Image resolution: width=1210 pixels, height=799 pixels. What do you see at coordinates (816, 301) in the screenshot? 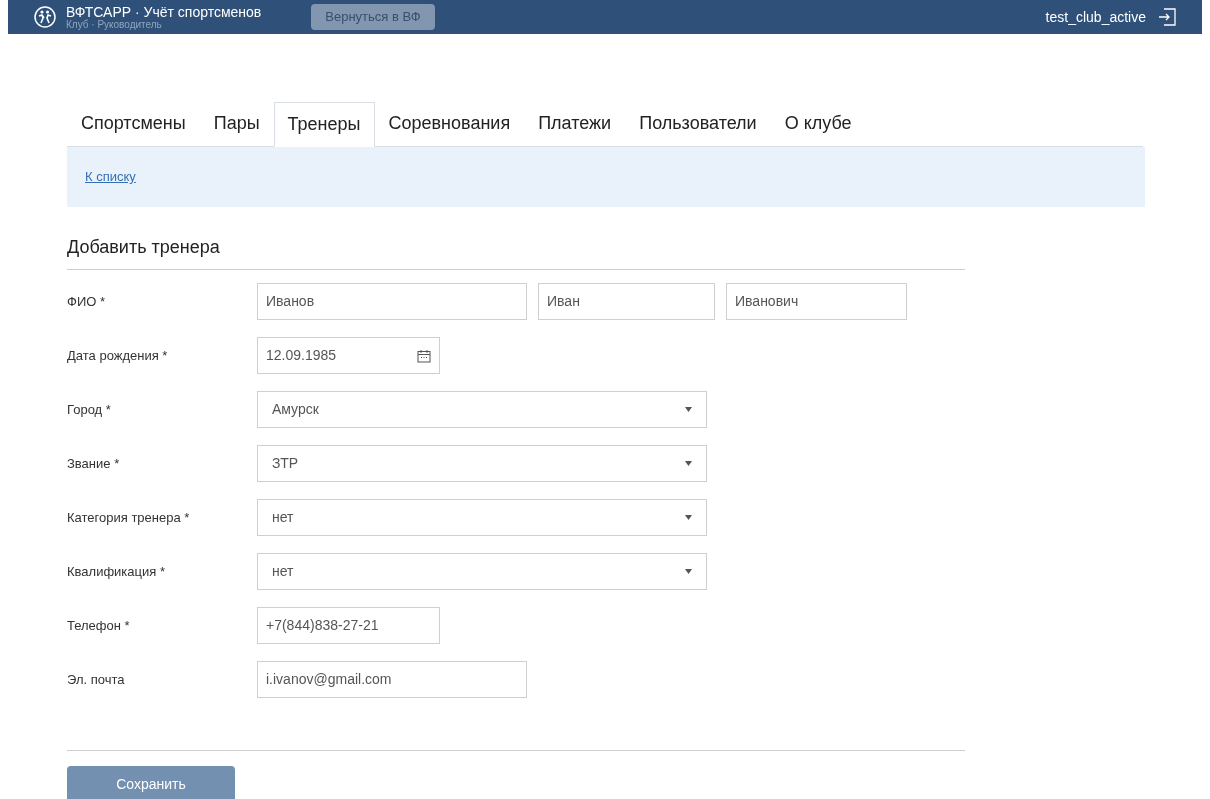
I see `input-field: Иванович` at bounding box center [816, 301].